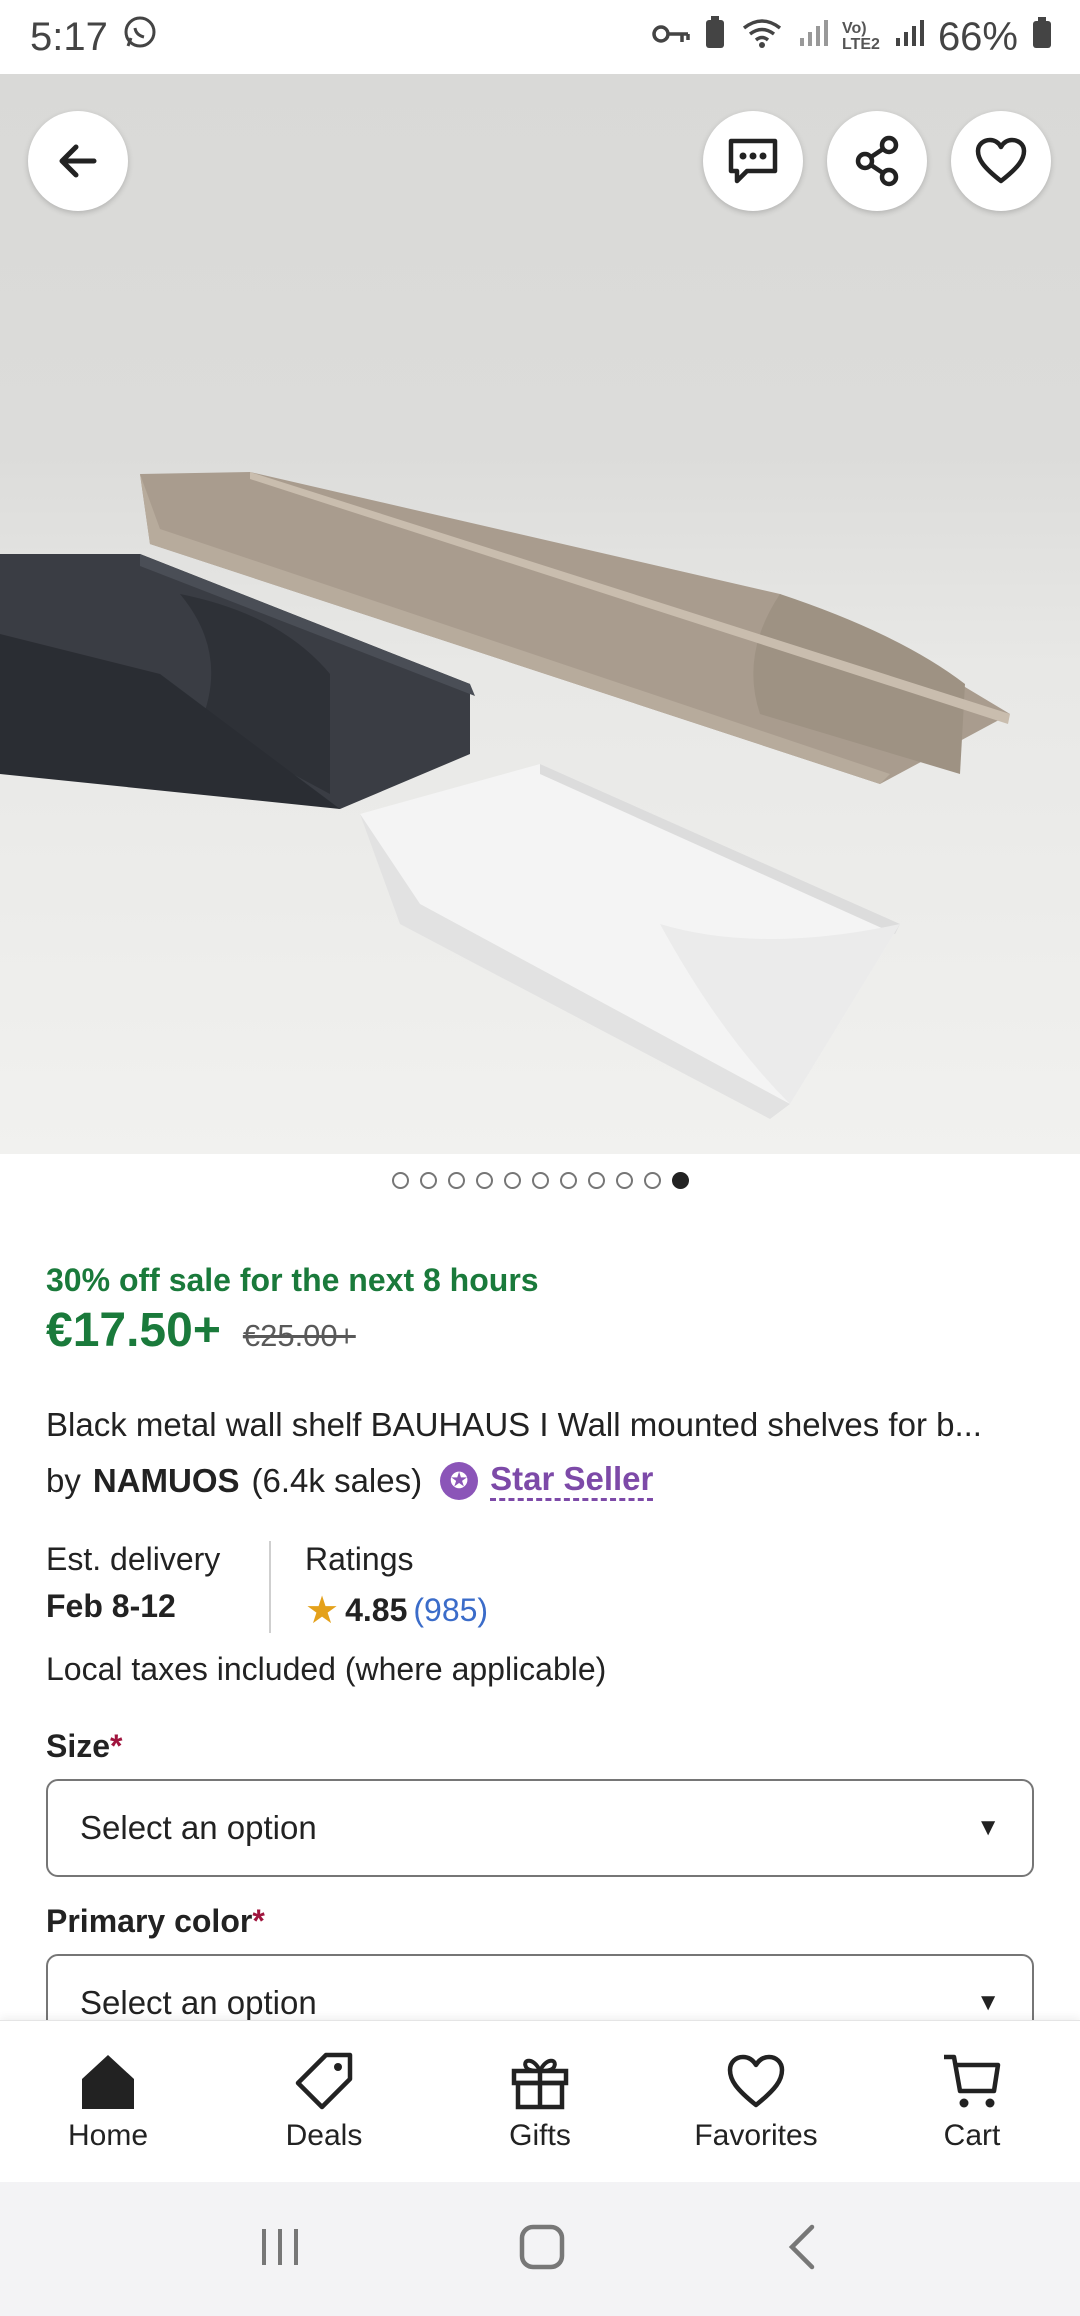 Image resolution: width=1080 pixels, height=2316 pixels. I want to click on battery-icon, so click(1042, 37).